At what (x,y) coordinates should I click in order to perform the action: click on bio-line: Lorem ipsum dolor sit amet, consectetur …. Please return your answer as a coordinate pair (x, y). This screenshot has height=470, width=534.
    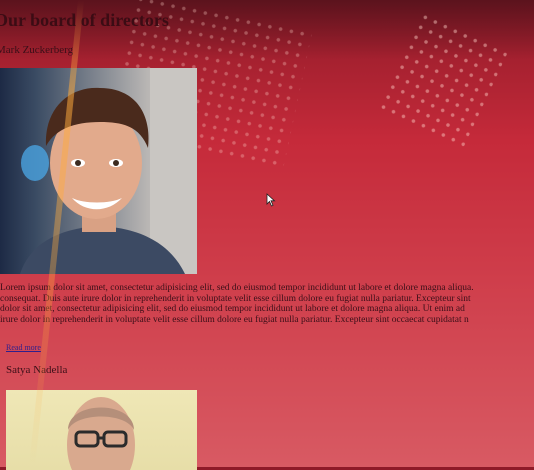
    Looking at the image, I should click on (237, 288).